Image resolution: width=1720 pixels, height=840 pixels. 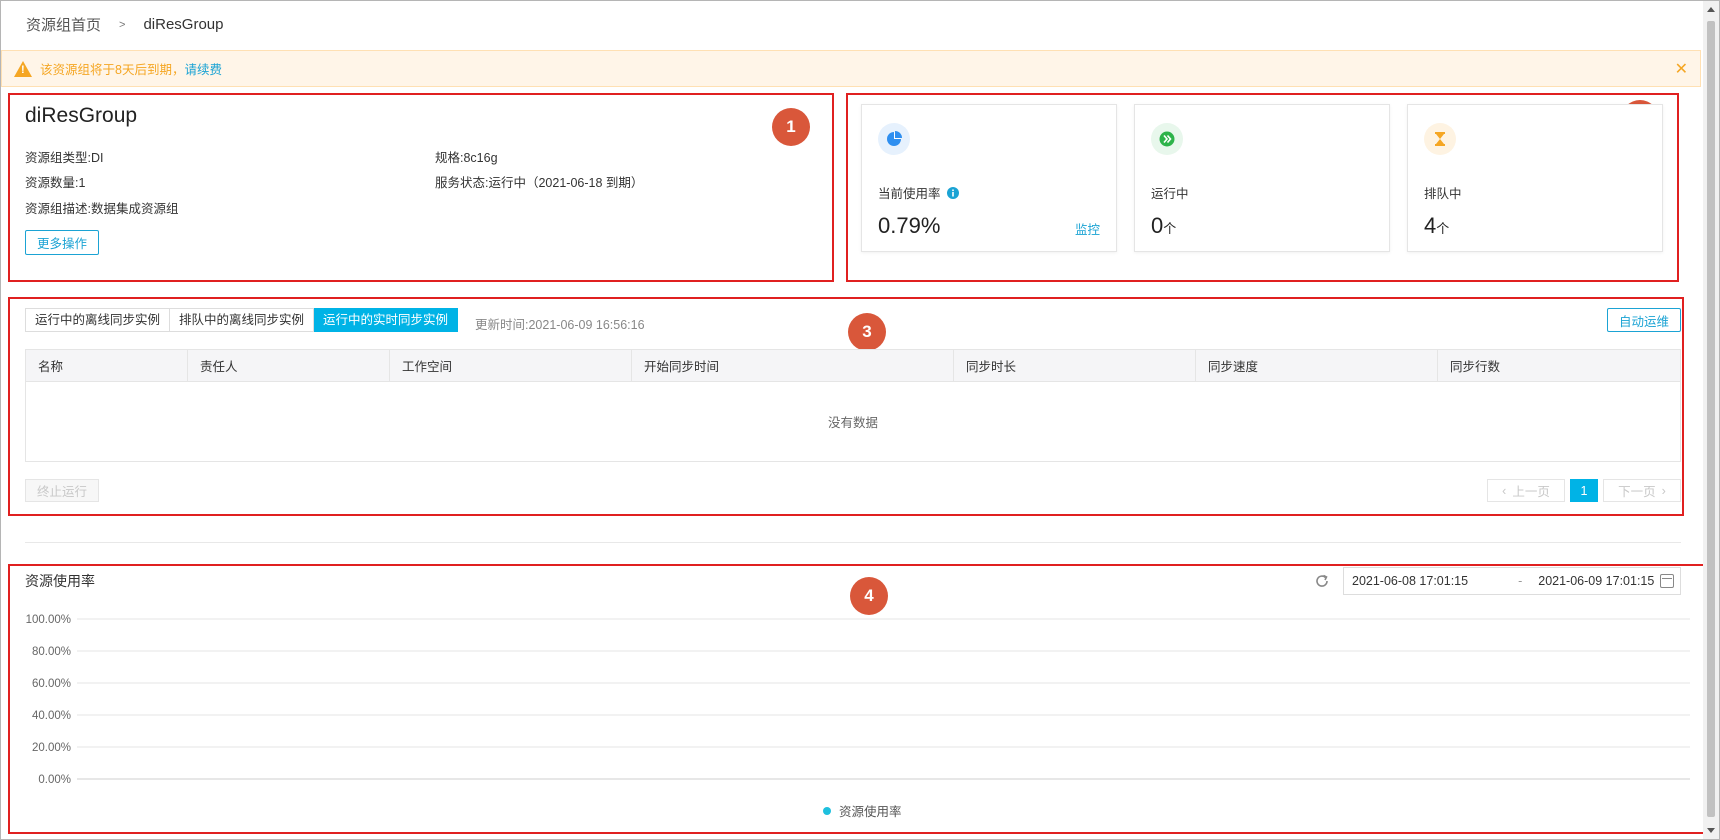 What do you see at coordinates (909, 194) in the screenshot?
I see `usage-rate-label-text: 当前使用率` at bounding box center [909, 194].